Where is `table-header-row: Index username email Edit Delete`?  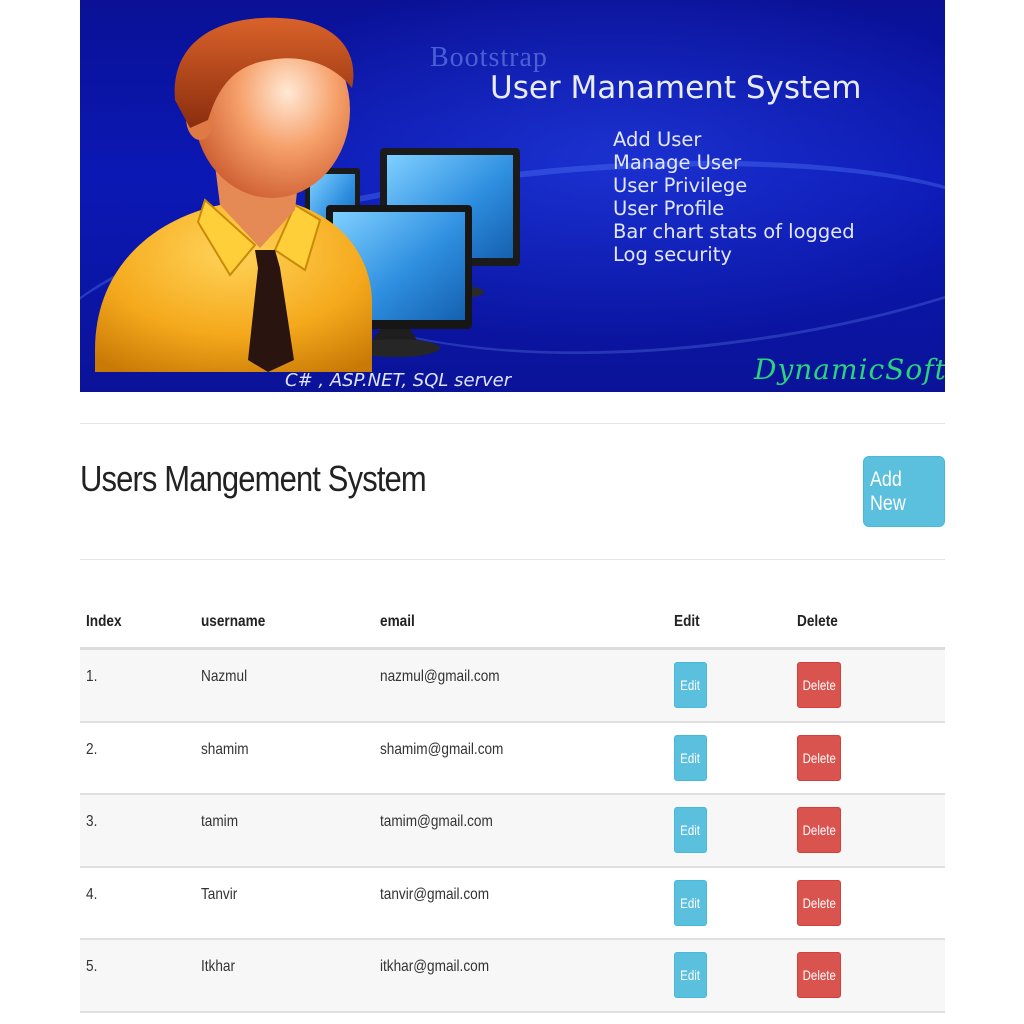 table-header-row: Index username email Edit Delete is located at coordinates (512, 623).